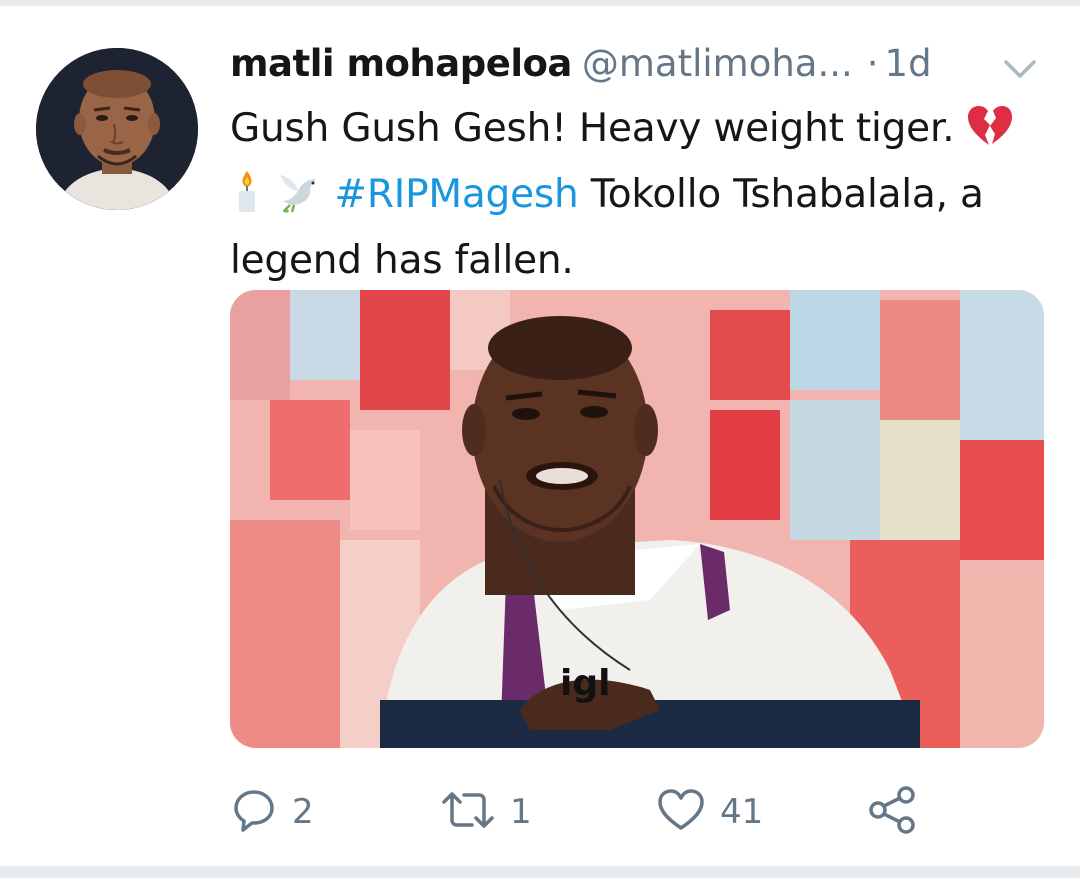 The height and width of the screenshot is (878, 1080). What do you see at coordinates (585, 683) in the screenshot?
I see `svg-text: igl` at bounding box center [585, 683].